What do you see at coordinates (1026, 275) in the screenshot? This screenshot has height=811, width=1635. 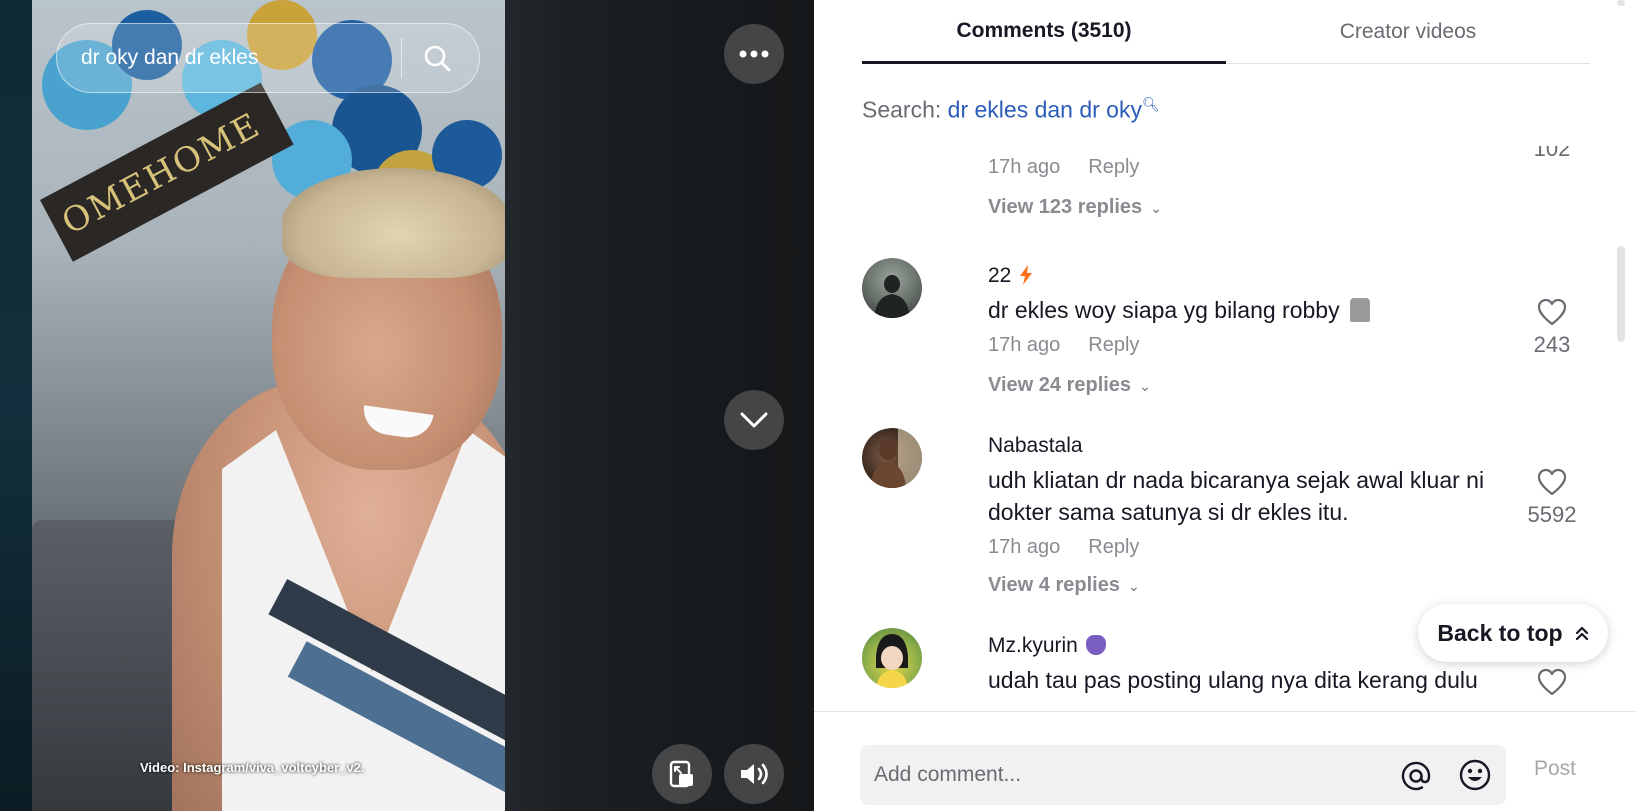 I see `lightning-icon` at bounding box center [1026, 275].